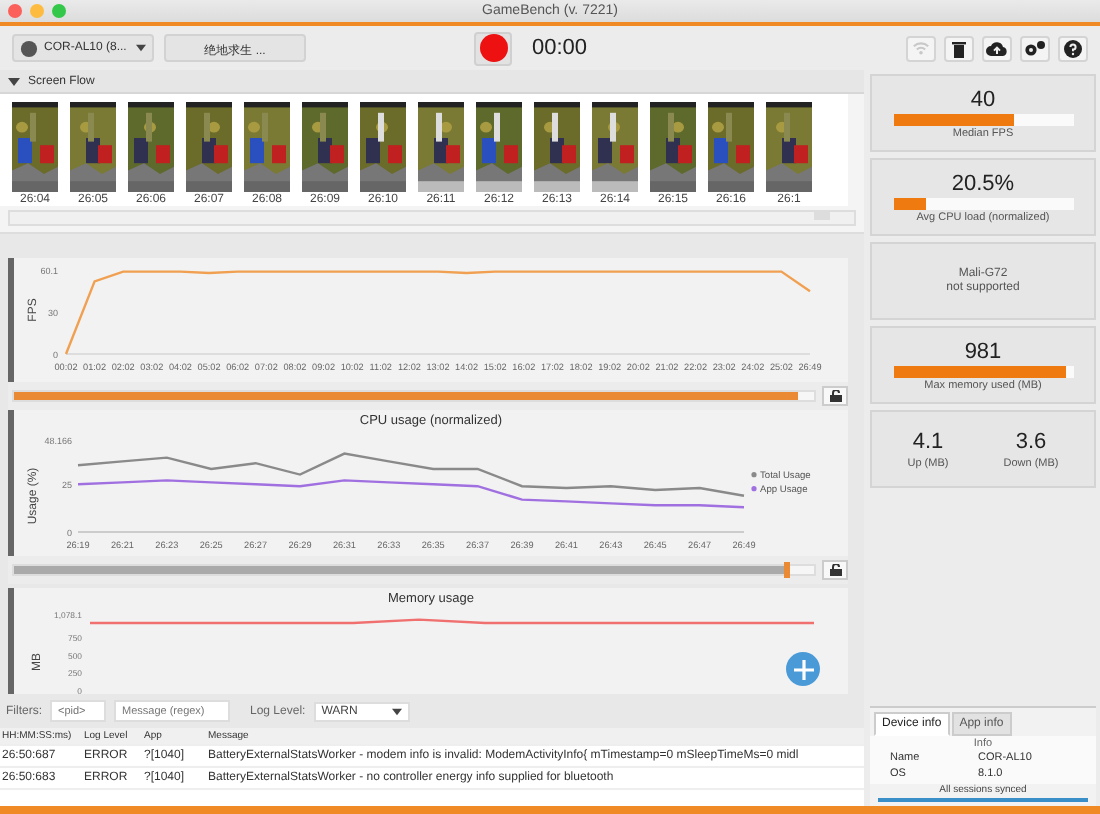  I want to click on record-button, so click(493, 48).